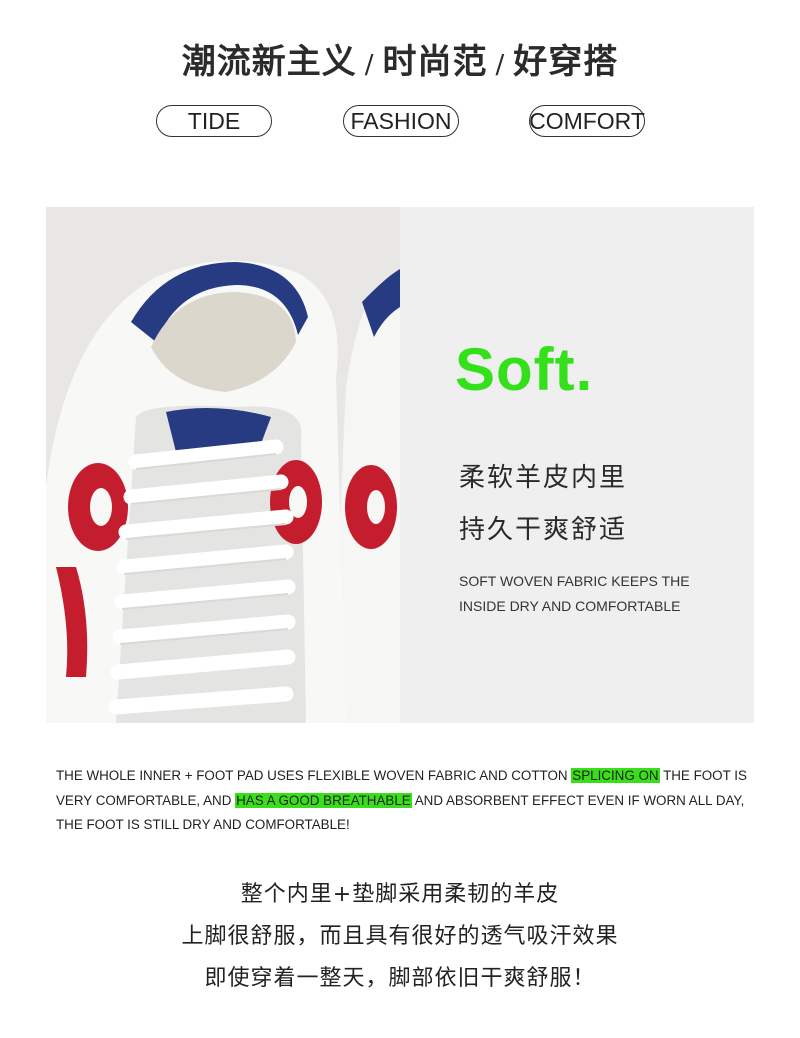 The image size is (800, 1038). I want to click on headline-part-1: 潮流新主义, so click(269, 62).